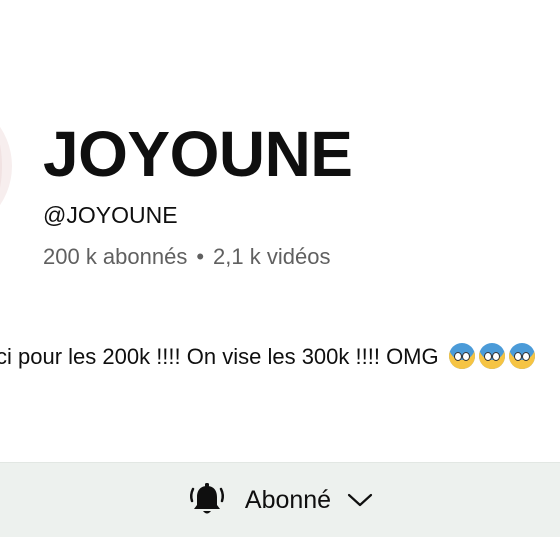 This screenshot has width=560, height=560. I want to click on bell-ringing-icon, so click(206, 498).